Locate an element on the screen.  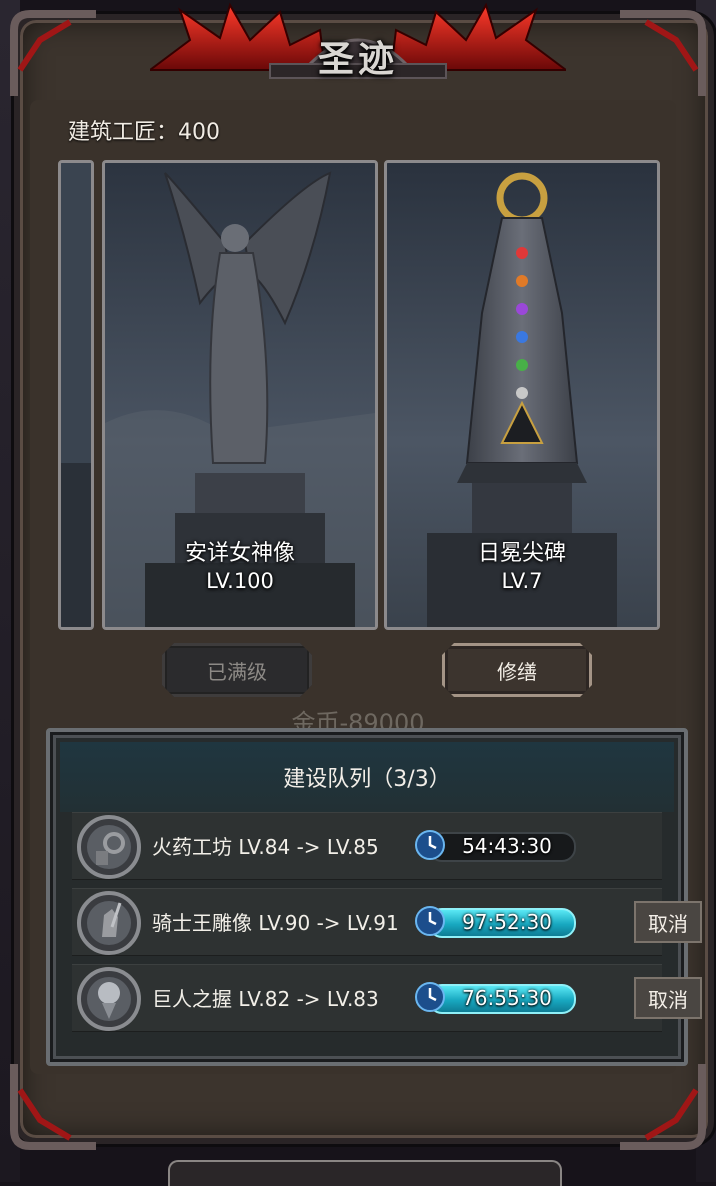
queue-item-name: 巨人之握 LV.82 -> LV.83 is located at coordinates (265, 999).